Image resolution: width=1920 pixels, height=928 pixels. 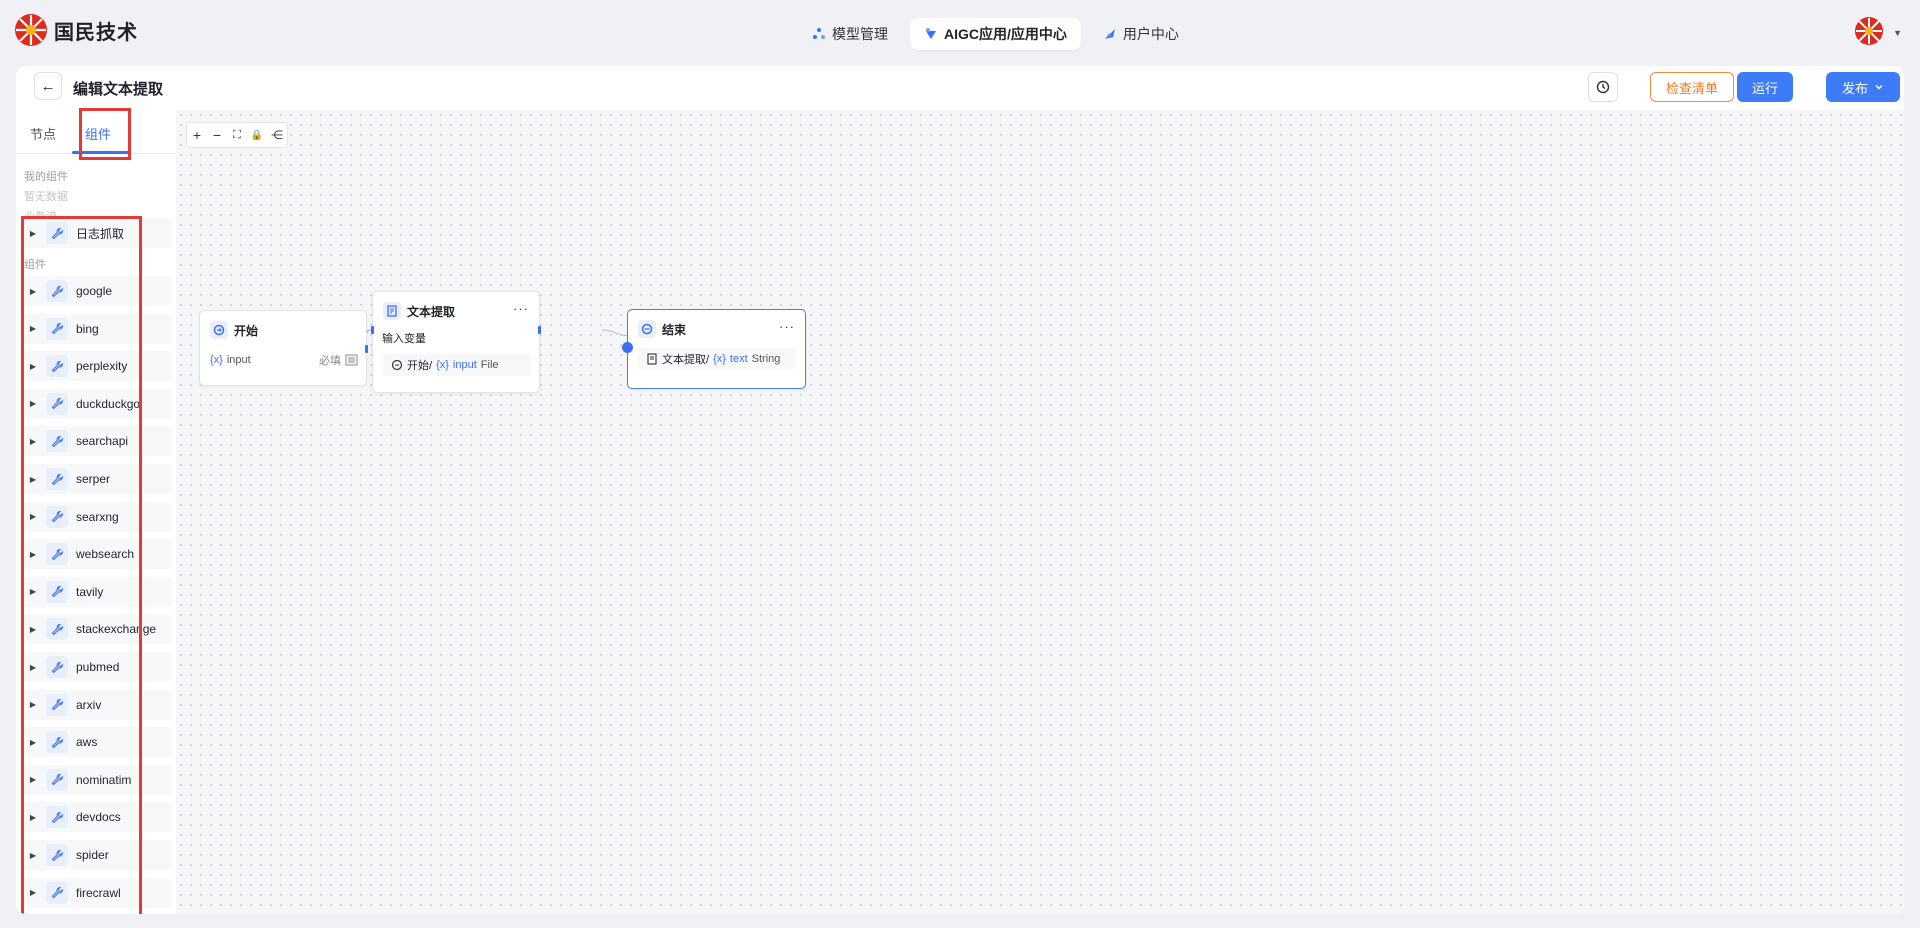 I want to click on chevron-down-icon, so click(x=1879, y=87).